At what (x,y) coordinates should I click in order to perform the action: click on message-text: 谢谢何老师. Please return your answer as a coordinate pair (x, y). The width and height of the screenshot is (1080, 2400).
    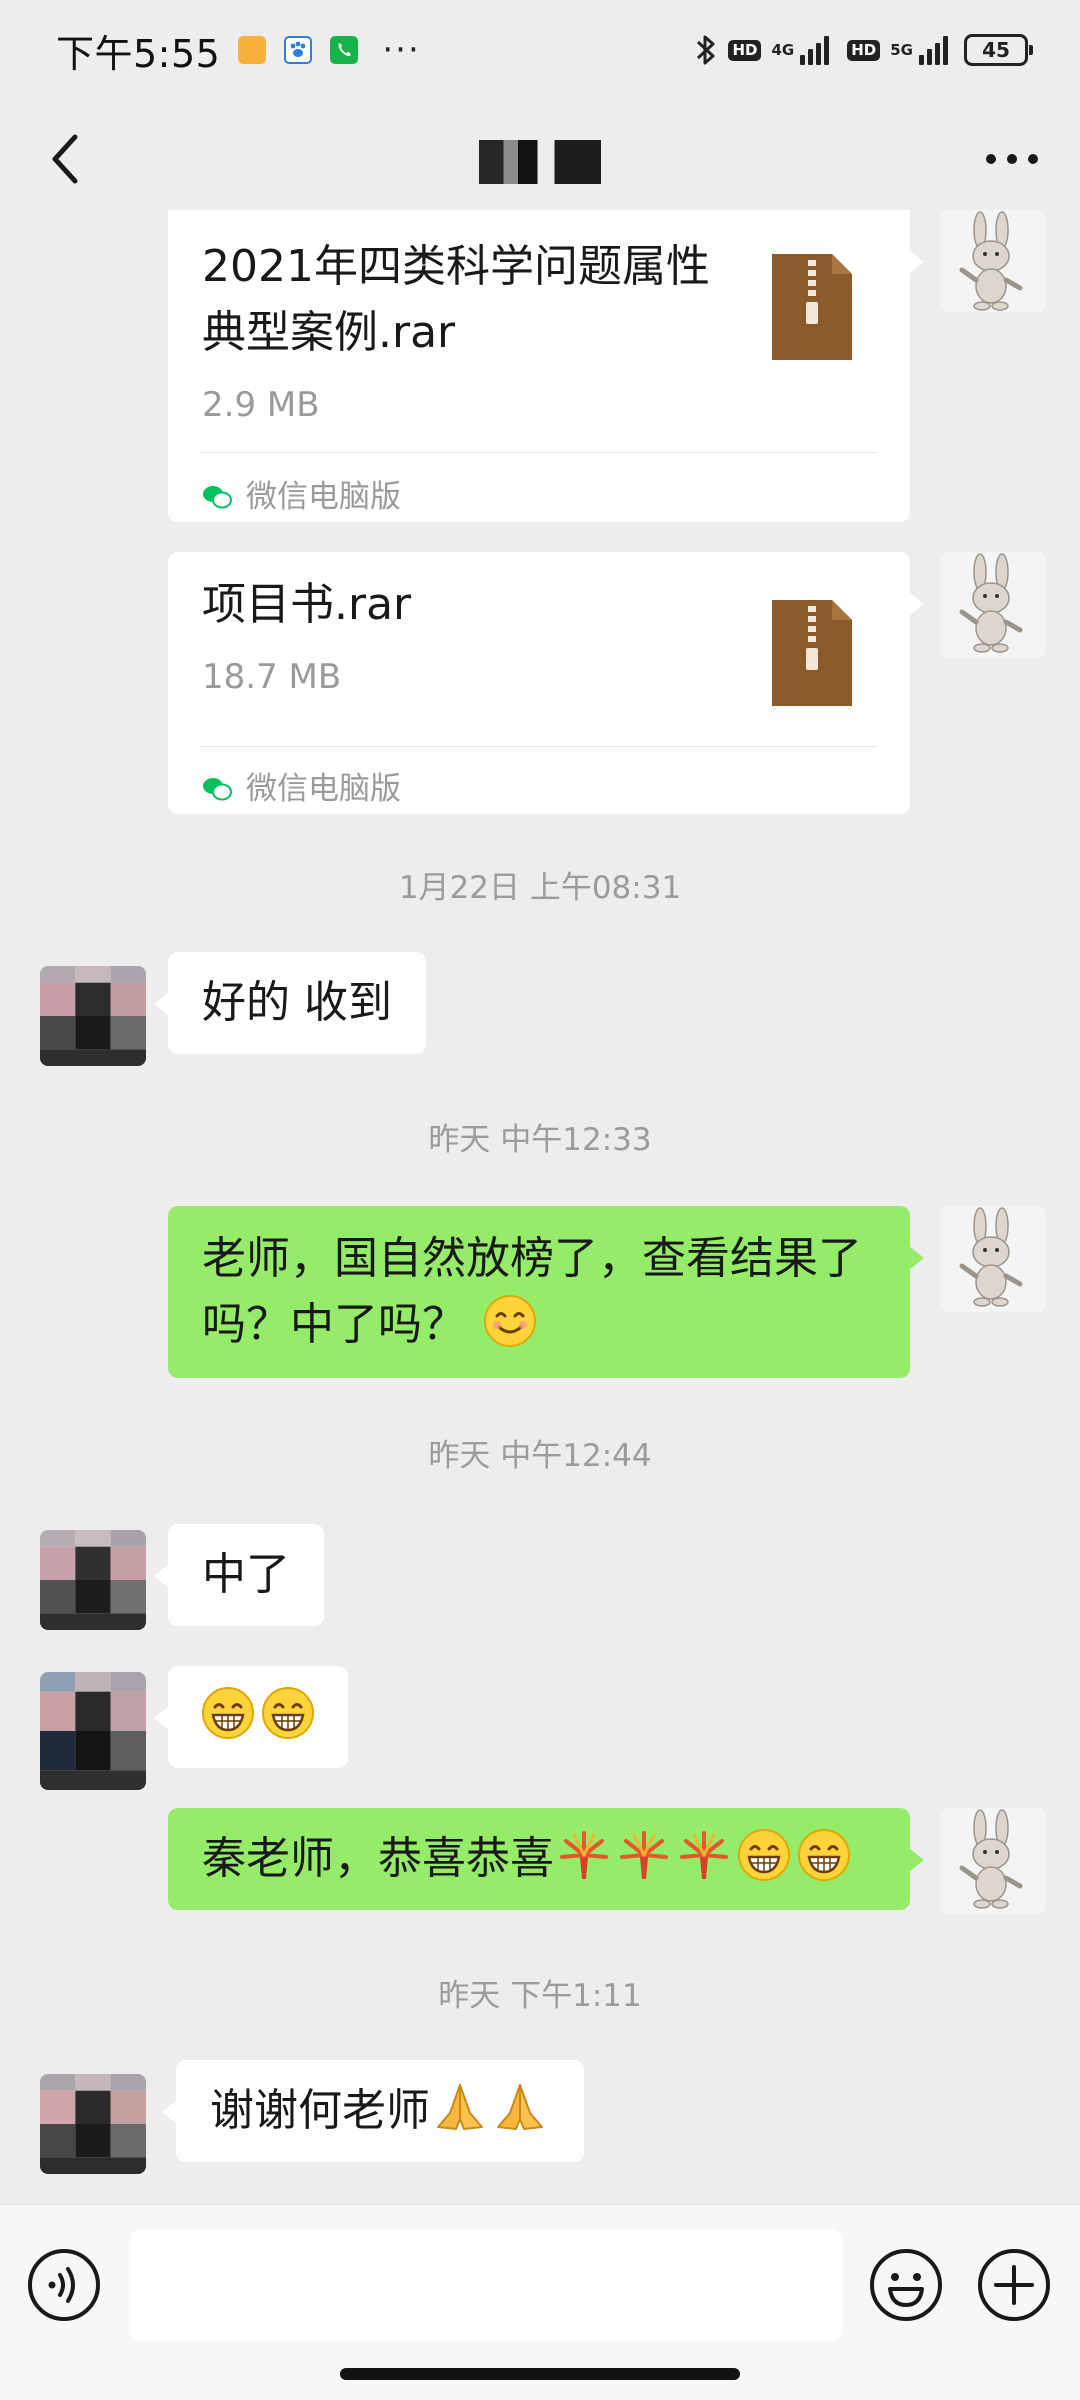
    Looking at the image, I should click on (320, 2110).